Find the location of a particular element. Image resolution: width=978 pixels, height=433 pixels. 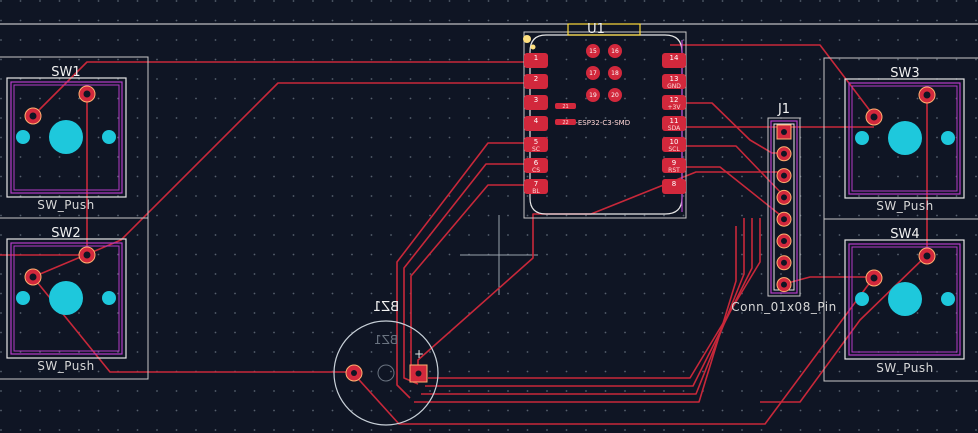

reference-label: SW3 is located at coordinates (904, 73).